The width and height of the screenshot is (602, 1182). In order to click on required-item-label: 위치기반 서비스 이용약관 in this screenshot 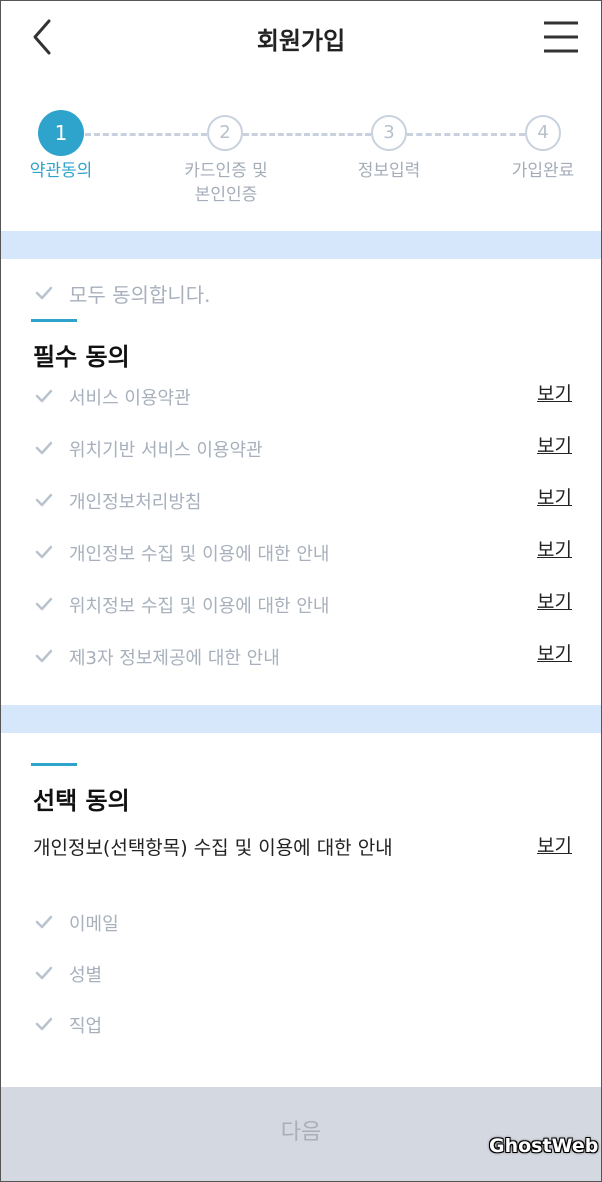, I will do `click(166, 450)`.